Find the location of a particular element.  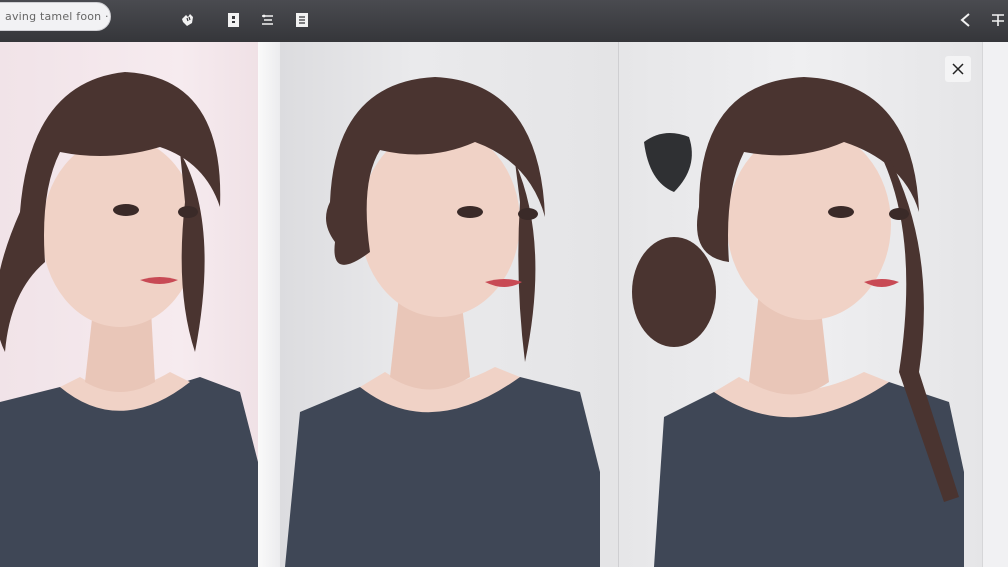

panel-divider is located at coordinates (269, 304).